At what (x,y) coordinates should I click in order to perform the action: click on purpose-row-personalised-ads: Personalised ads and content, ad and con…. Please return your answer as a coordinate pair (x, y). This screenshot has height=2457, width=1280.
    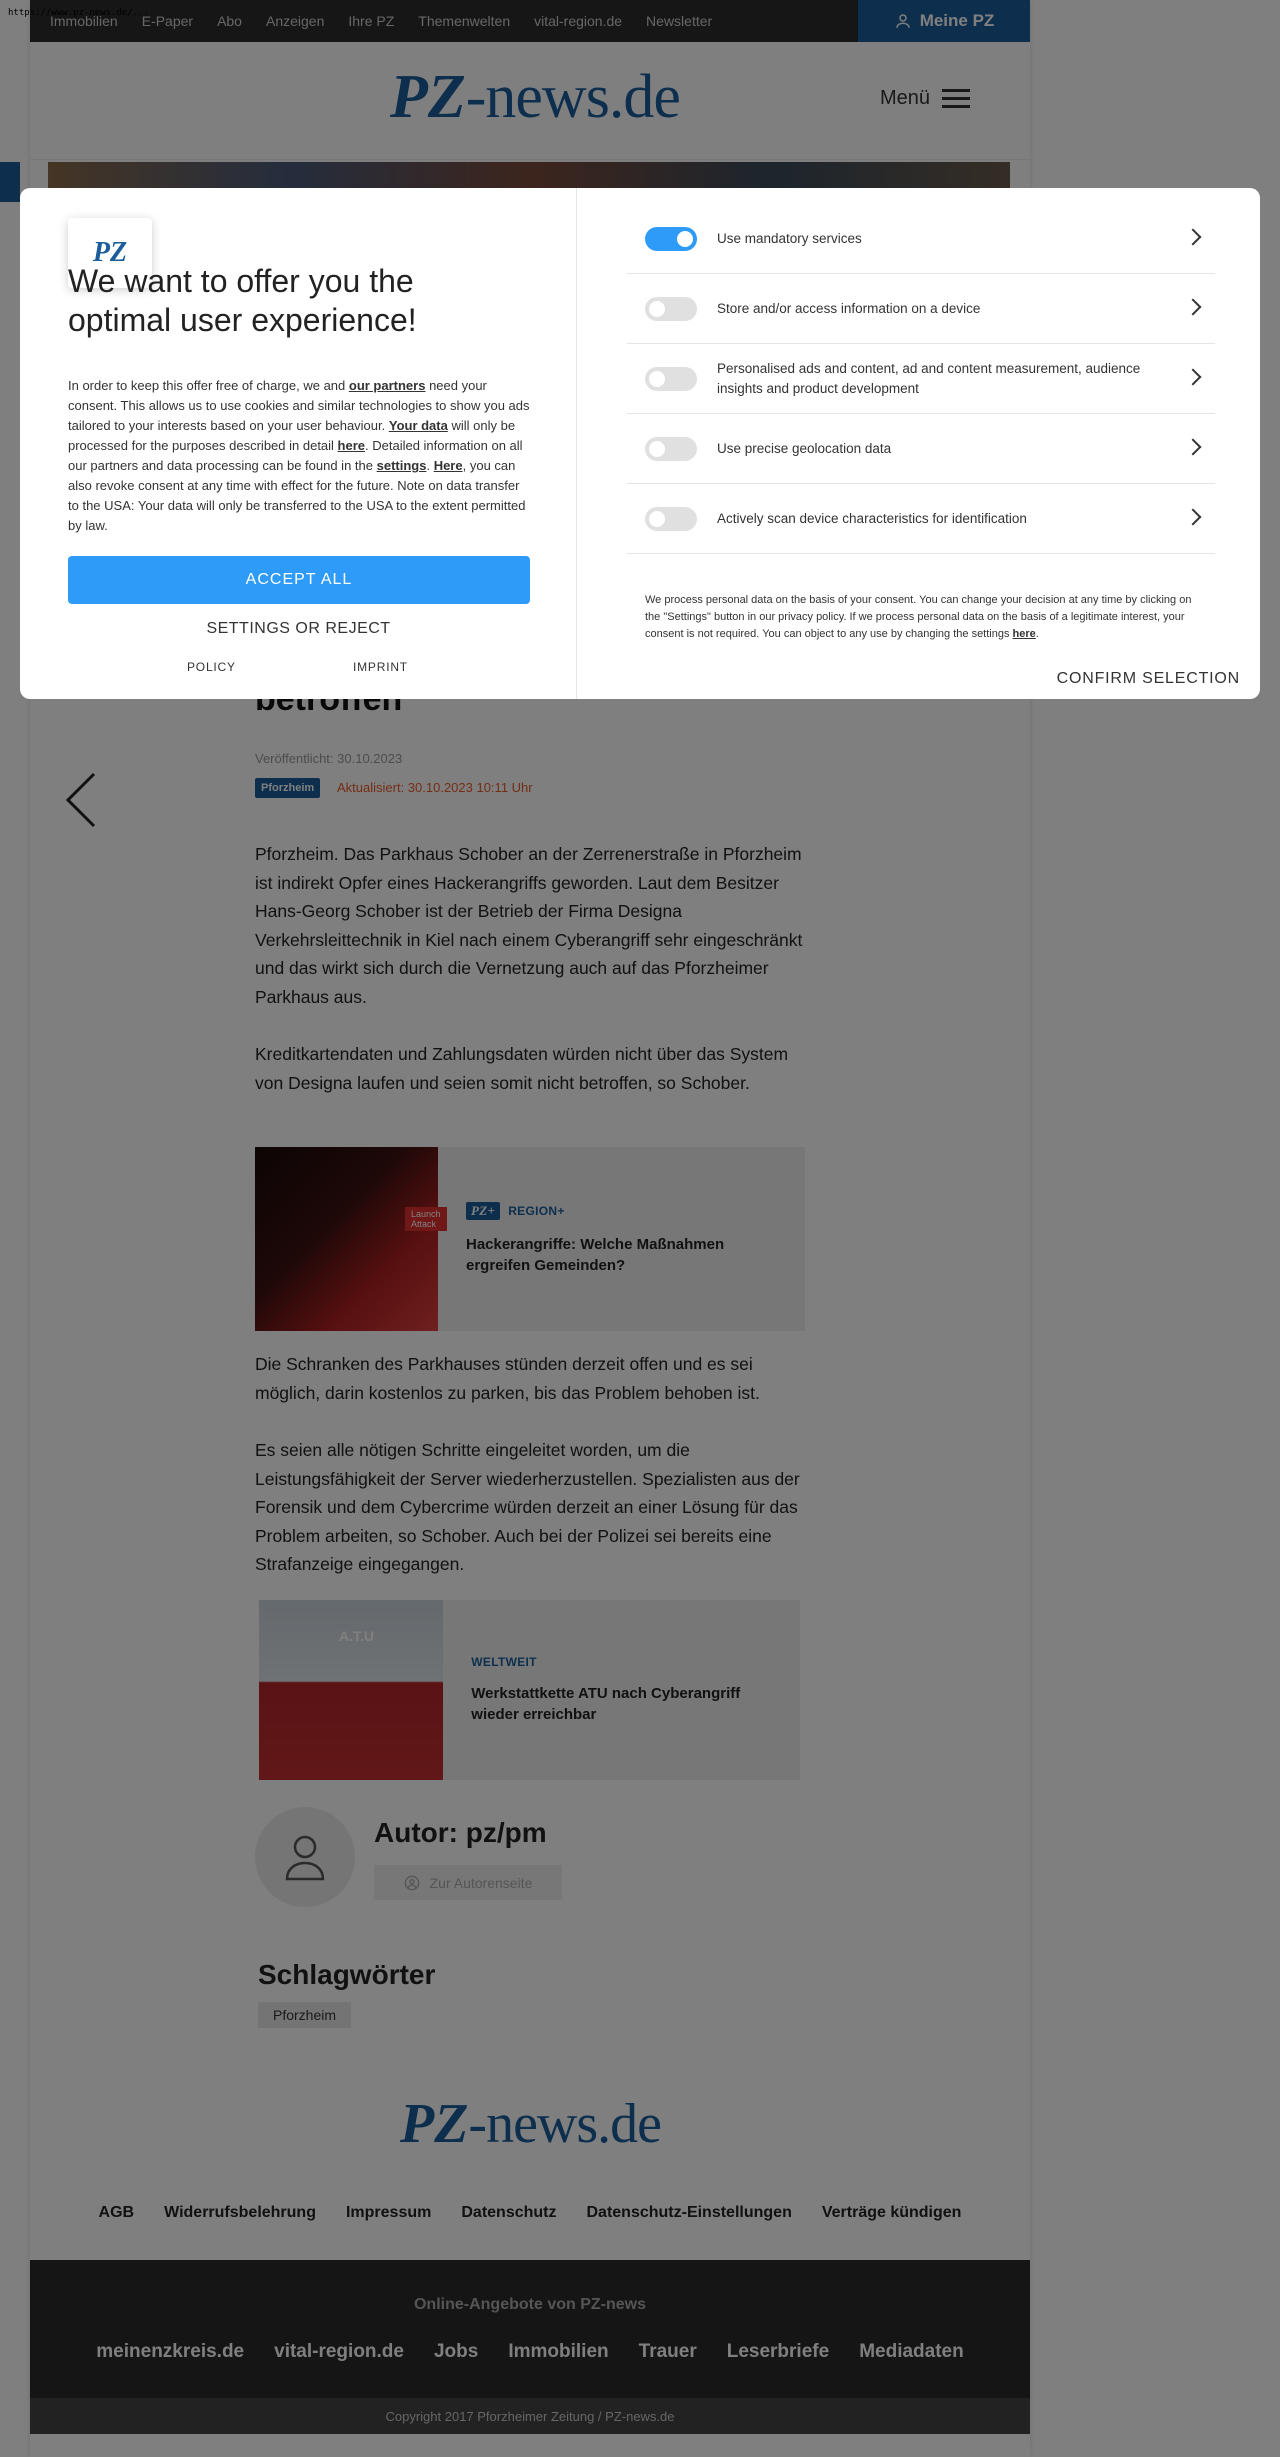
    Looking at the image, I should click on (921, 379).